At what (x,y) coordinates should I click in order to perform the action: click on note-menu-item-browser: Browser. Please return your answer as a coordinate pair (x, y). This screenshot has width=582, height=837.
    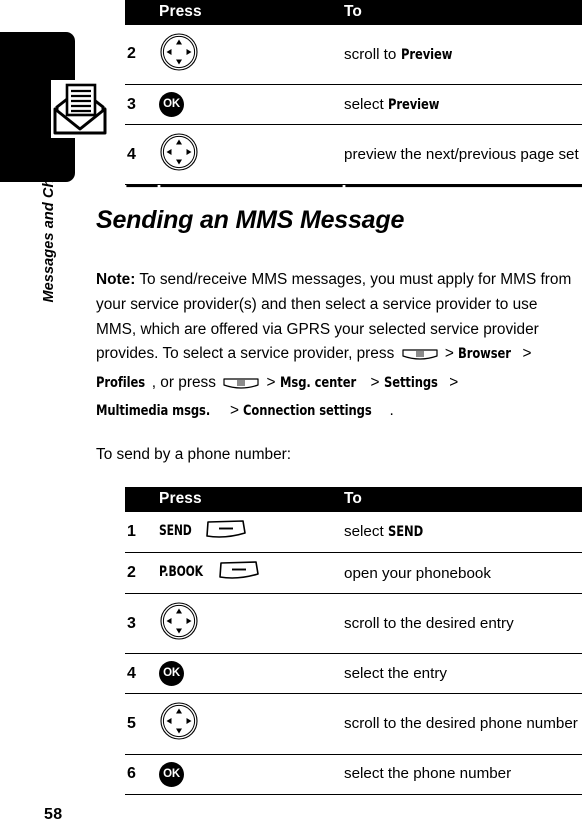
    Looking at the image, I should click on (485, 354).